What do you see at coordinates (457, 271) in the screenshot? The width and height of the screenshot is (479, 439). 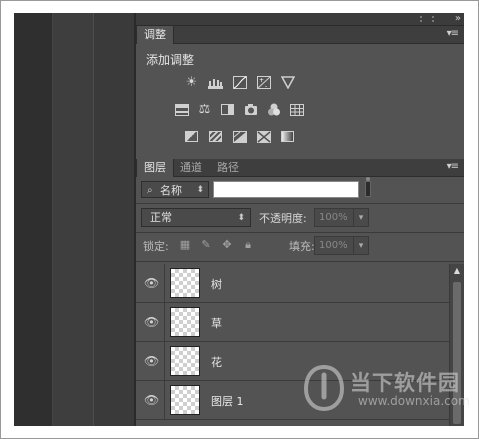 I see `scroll-up-icon: ▲` at bounding box center [457, 271].